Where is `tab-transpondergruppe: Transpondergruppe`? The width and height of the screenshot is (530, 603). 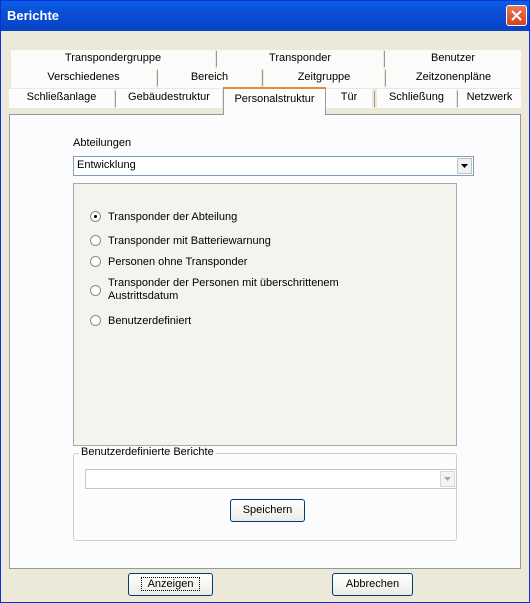 tab-transpondergruppe: Transpondergruppe is located at coordinates (113, 59).